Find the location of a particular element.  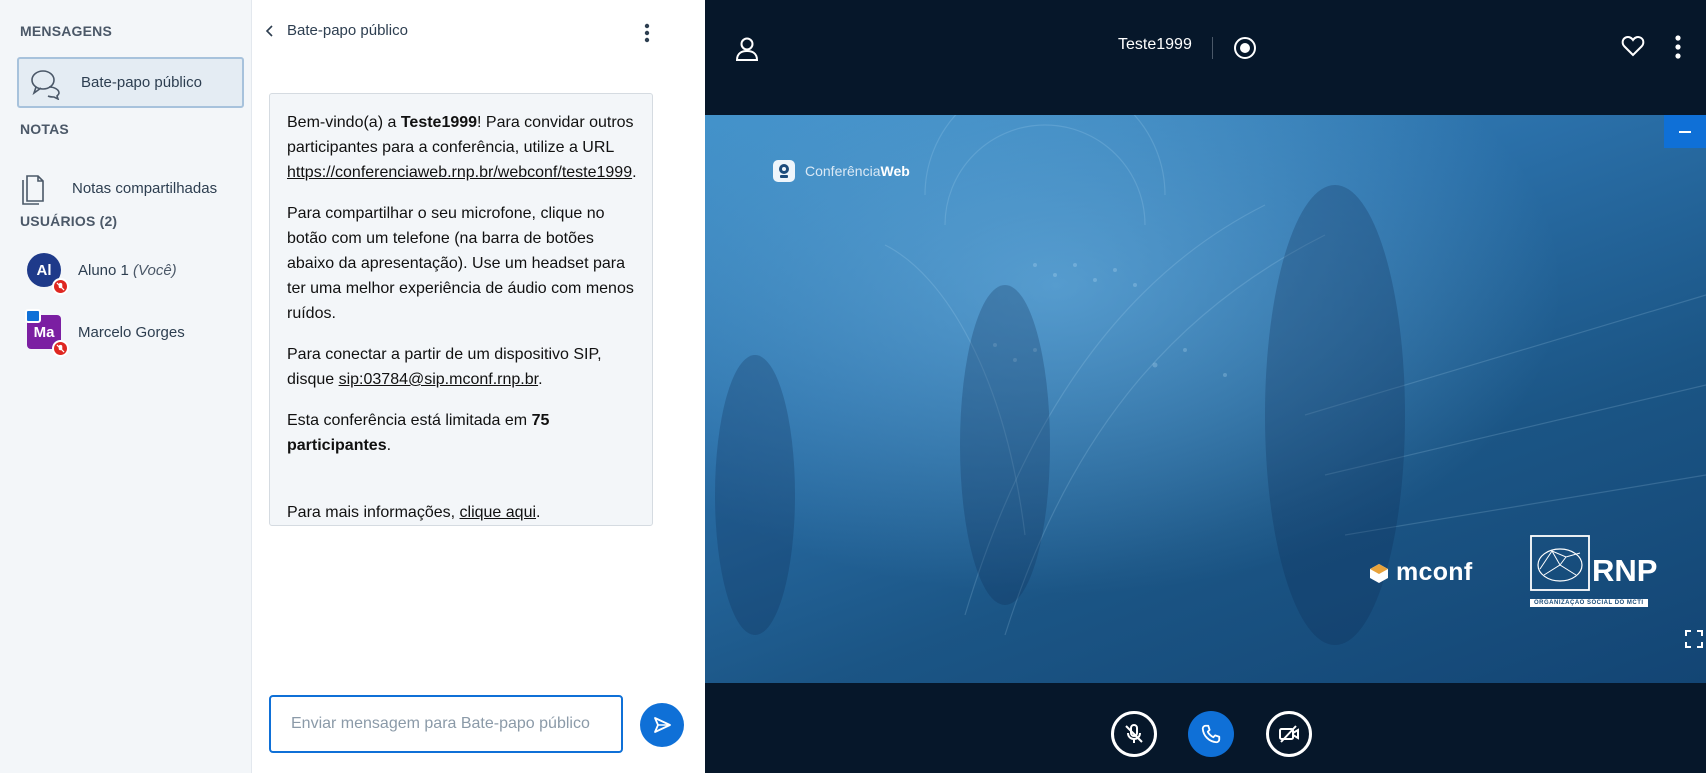

user-list-item: Ma Marcelo Gorges is located at coordinates (105, 333).